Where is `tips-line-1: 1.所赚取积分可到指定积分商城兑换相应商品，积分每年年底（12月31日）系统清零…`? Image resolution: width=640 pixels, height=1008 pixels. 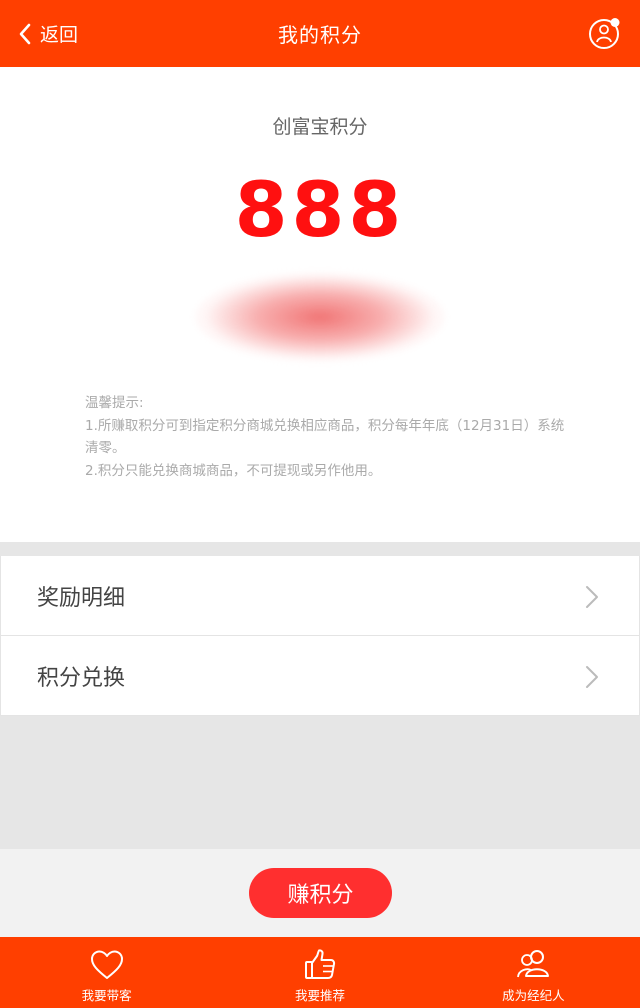 tips-line-1: 1.所赚取积分可到指定积分商城兑换相应商品，积分每年年底（12月31日）系统清零… is located at coordinates (325, 437).